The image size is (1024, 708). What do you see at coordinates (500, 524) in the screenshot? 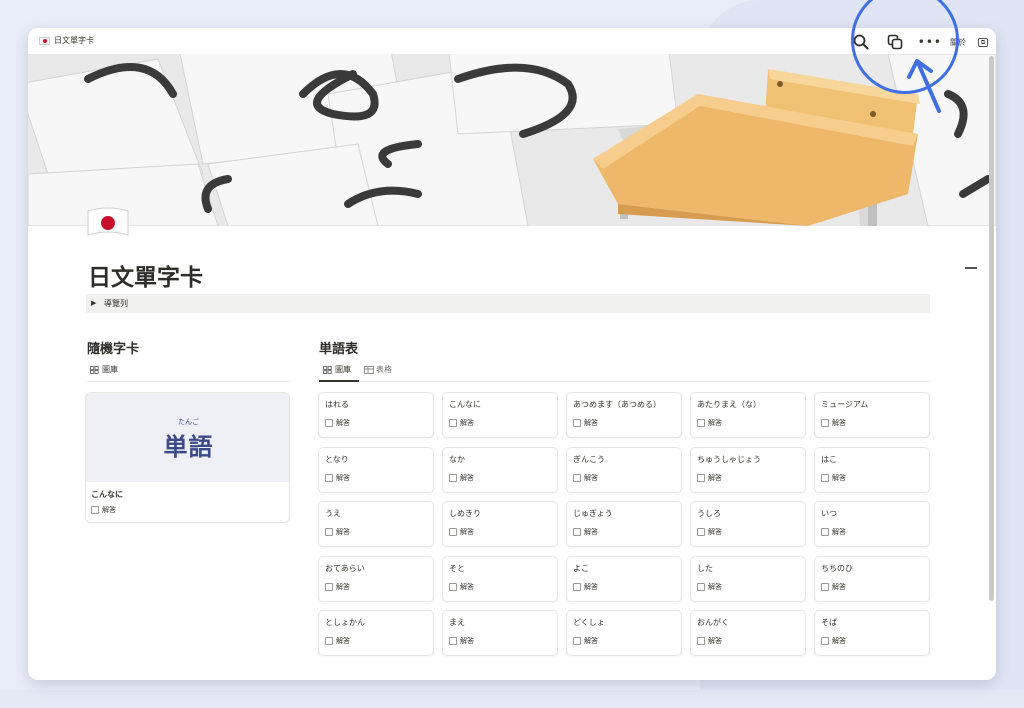
I see `vocab-card: しめきり 解答` at bounding box center [500, 524].